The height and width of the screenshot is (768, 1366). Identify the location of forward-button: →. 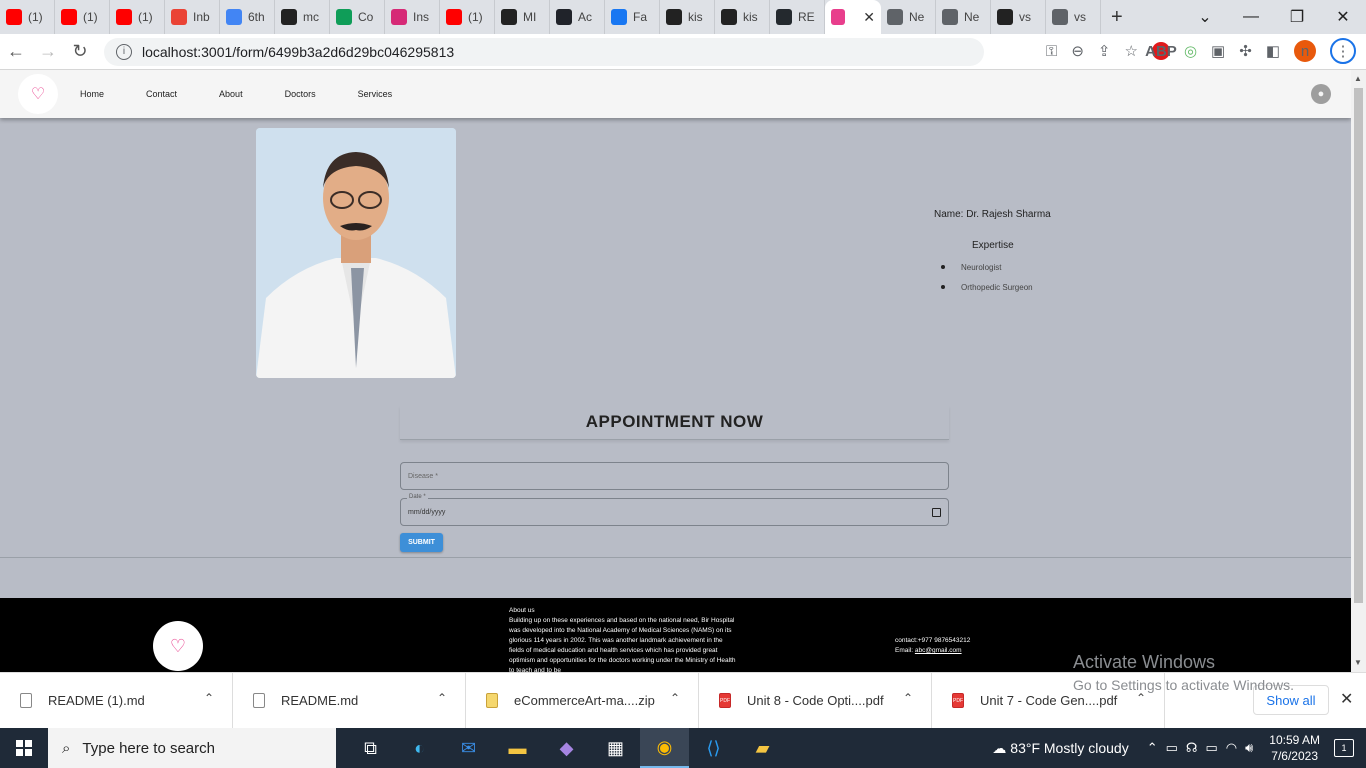
(48, 51).